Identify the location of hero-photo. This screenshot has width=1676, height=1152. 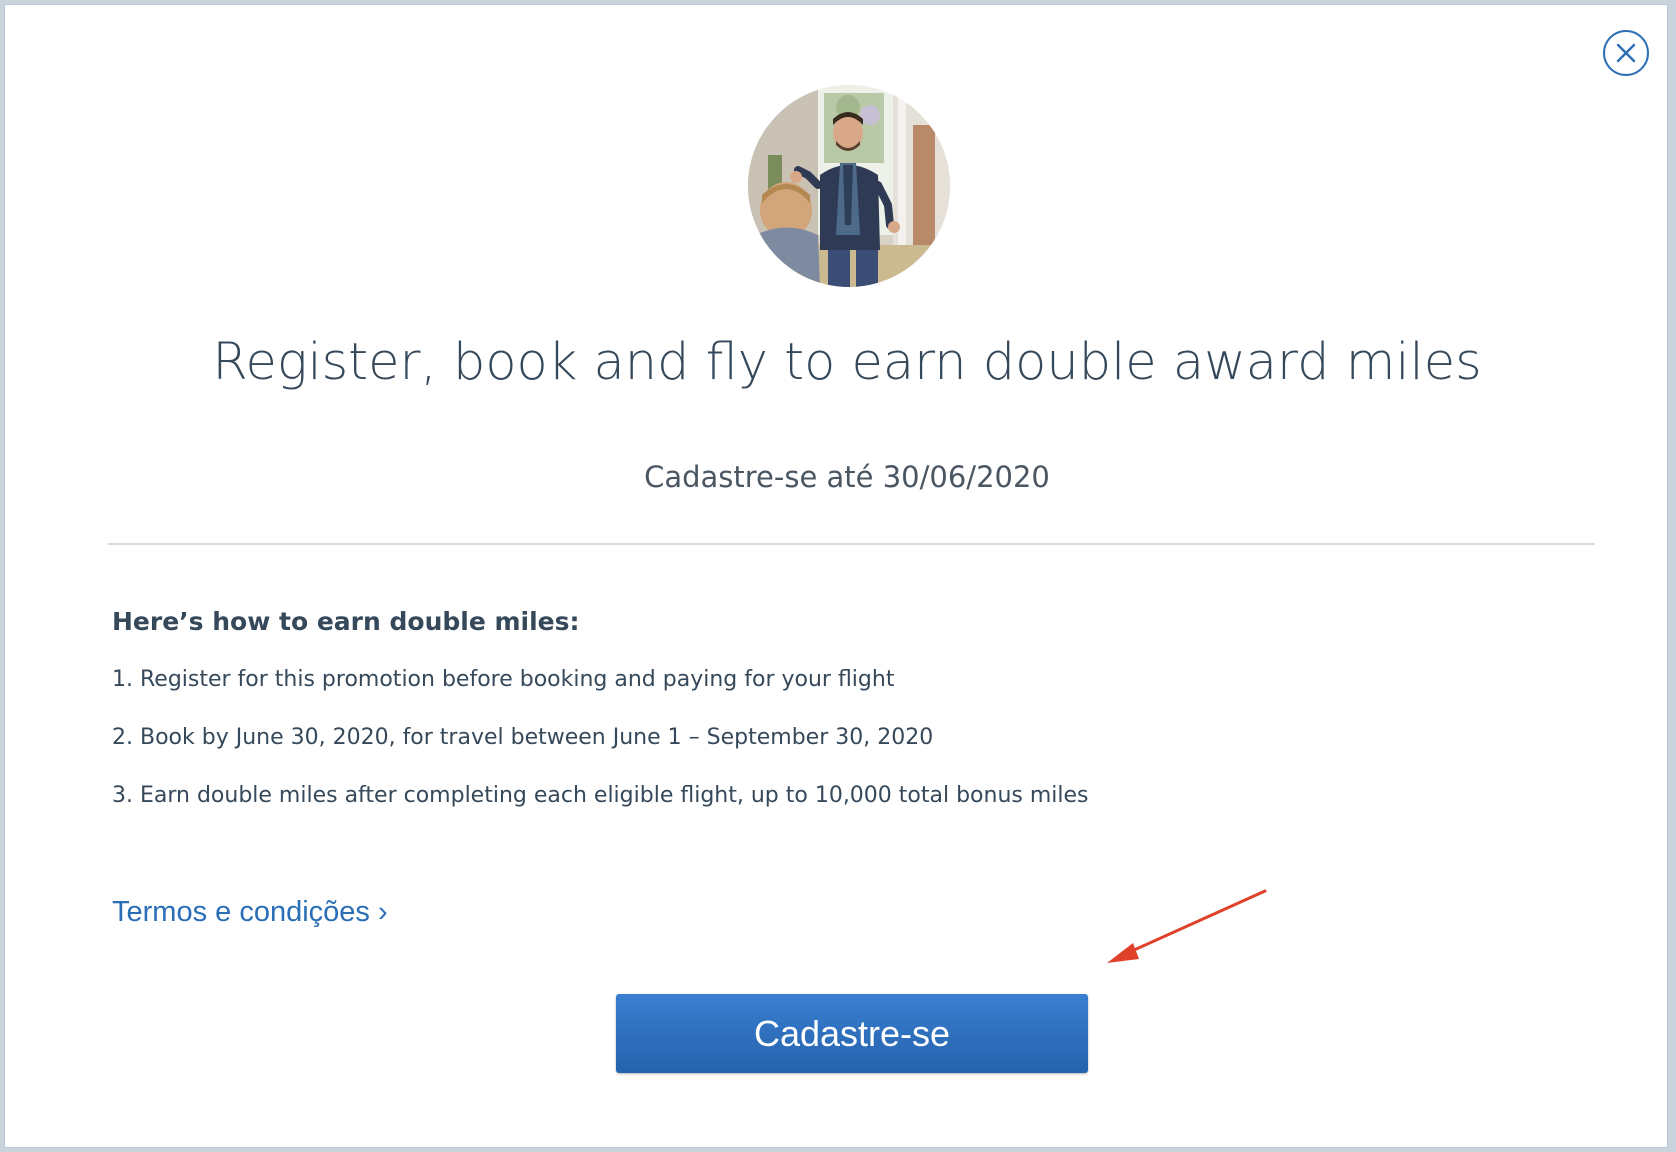
(849, 186).